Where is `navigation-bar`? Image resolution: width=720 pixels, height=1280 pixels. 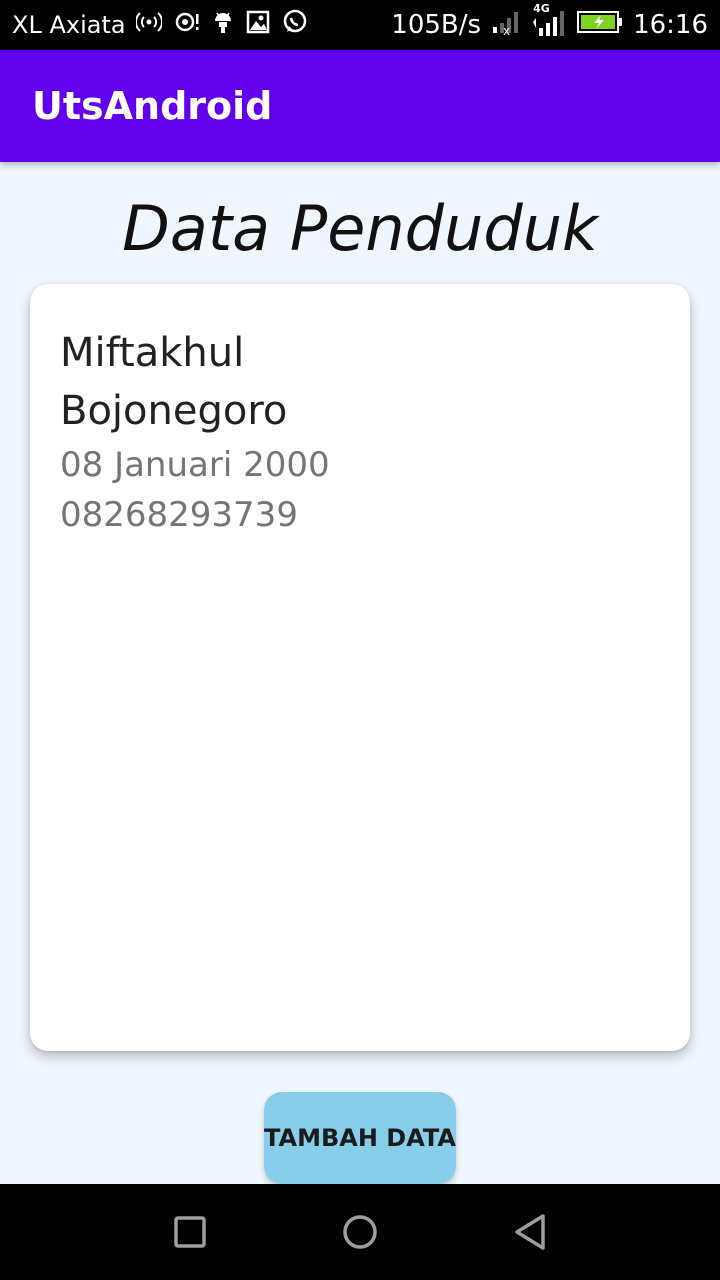
navigation-bar is located at coordinates (360, 1232).